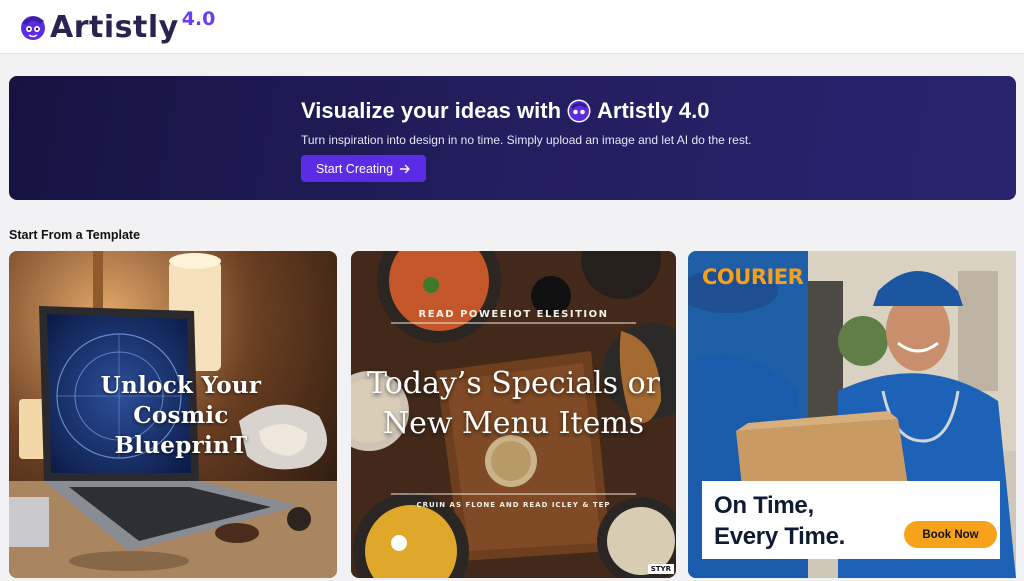 The width and height of the screenshot is (1024, 581). I want to click on courier-info-panel: On Time, Every Time. Book Now, so click(851, 520).